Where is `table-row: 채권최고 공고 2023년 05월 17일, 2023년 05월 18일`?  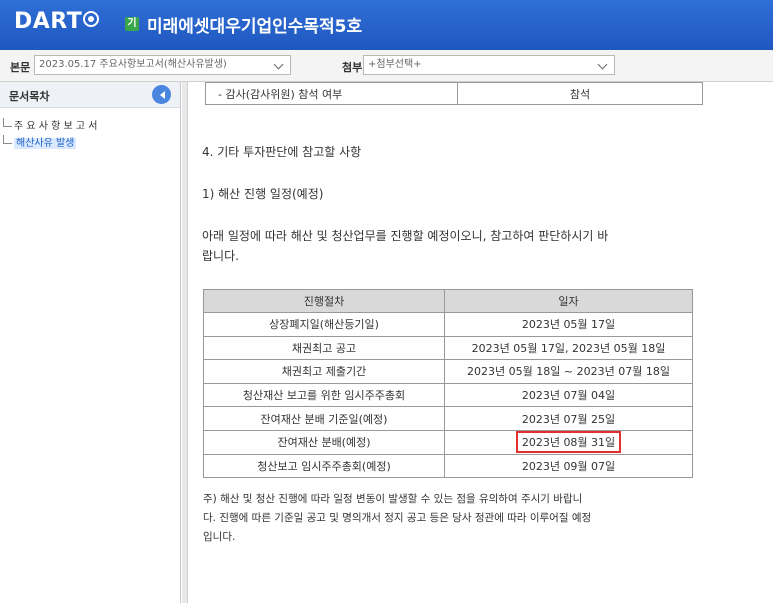
table-row: 채권최고 공고 2023년 05월 17일, 2023년 05월 18일 is located at coordinates (448, 348).